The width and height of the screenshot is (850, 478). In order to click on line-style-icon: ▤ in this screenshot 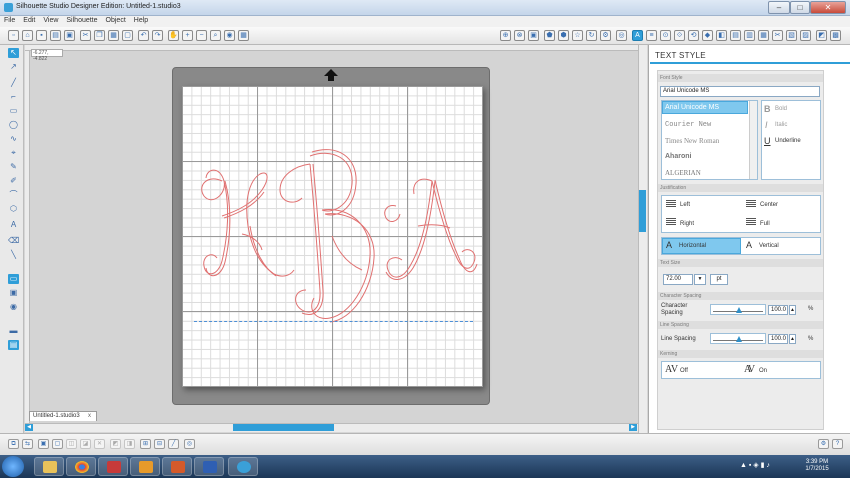, I will do `click(735, 35)`.